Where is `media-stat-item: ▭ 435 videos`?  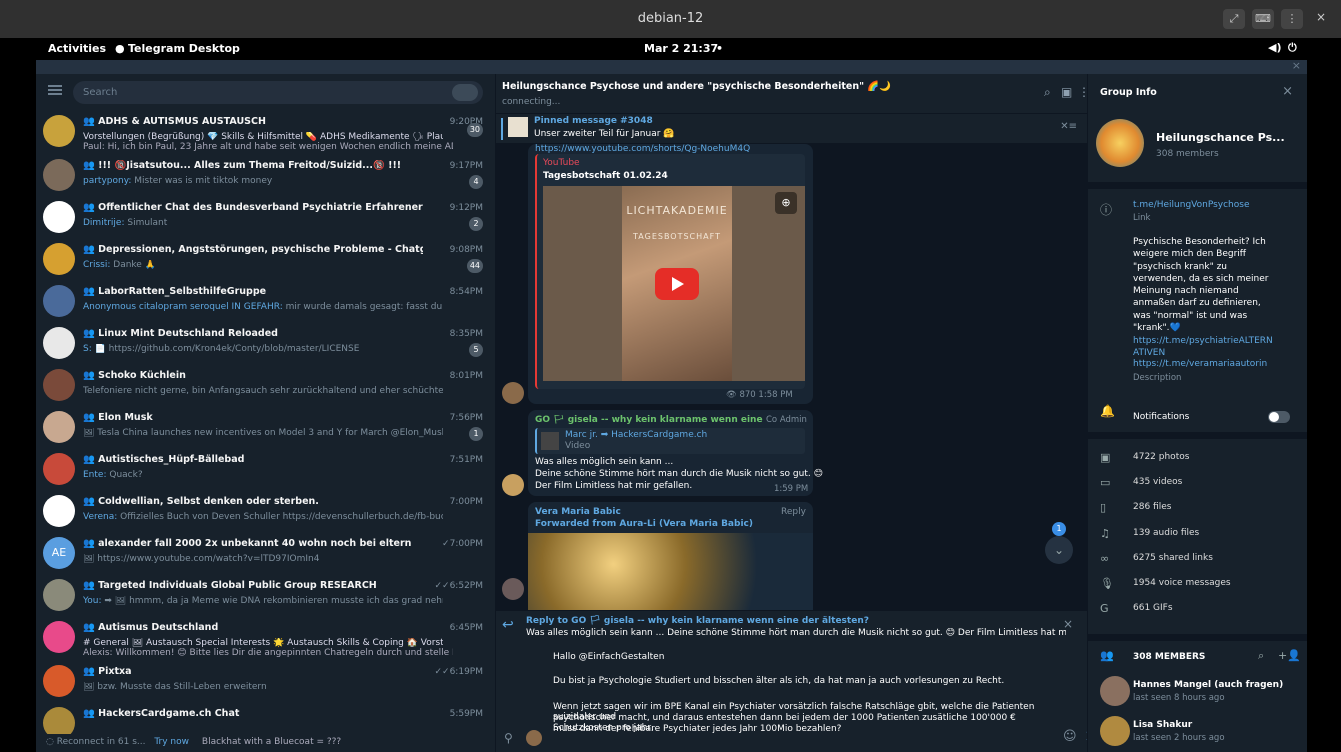
media-stat-item: ▭ 435 videos is located at coordinates (1197, 483).